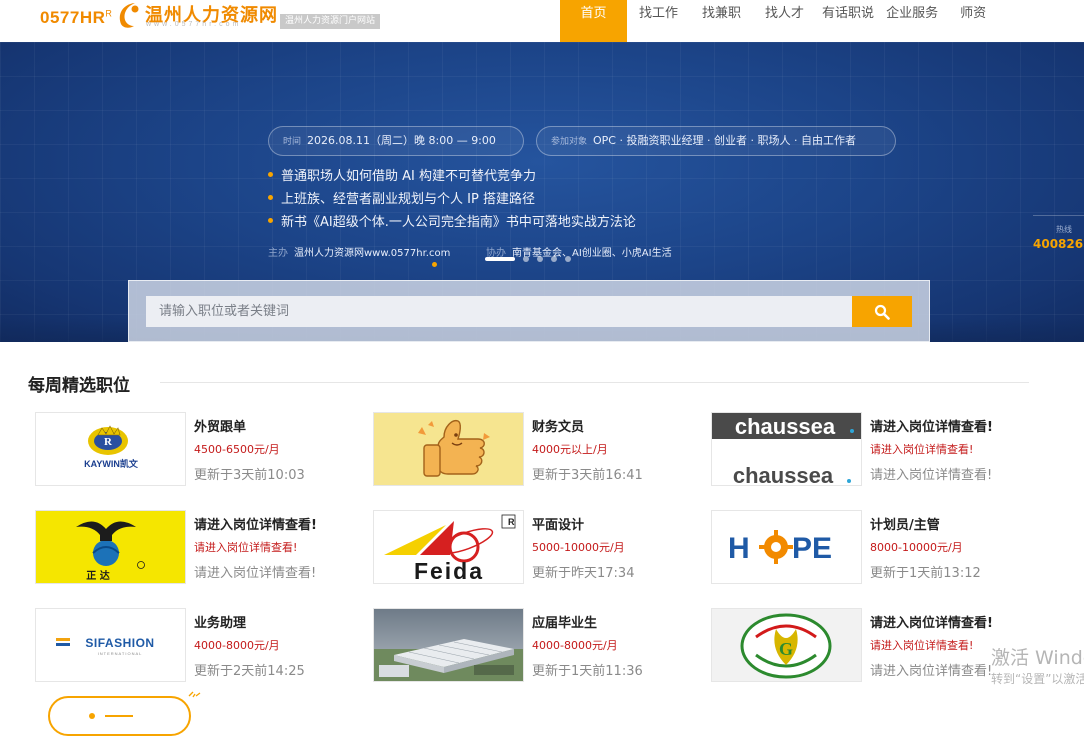 This screenshot has width=1084, height=736. I want to click on job-title: 财务文员, so click(558, 425).